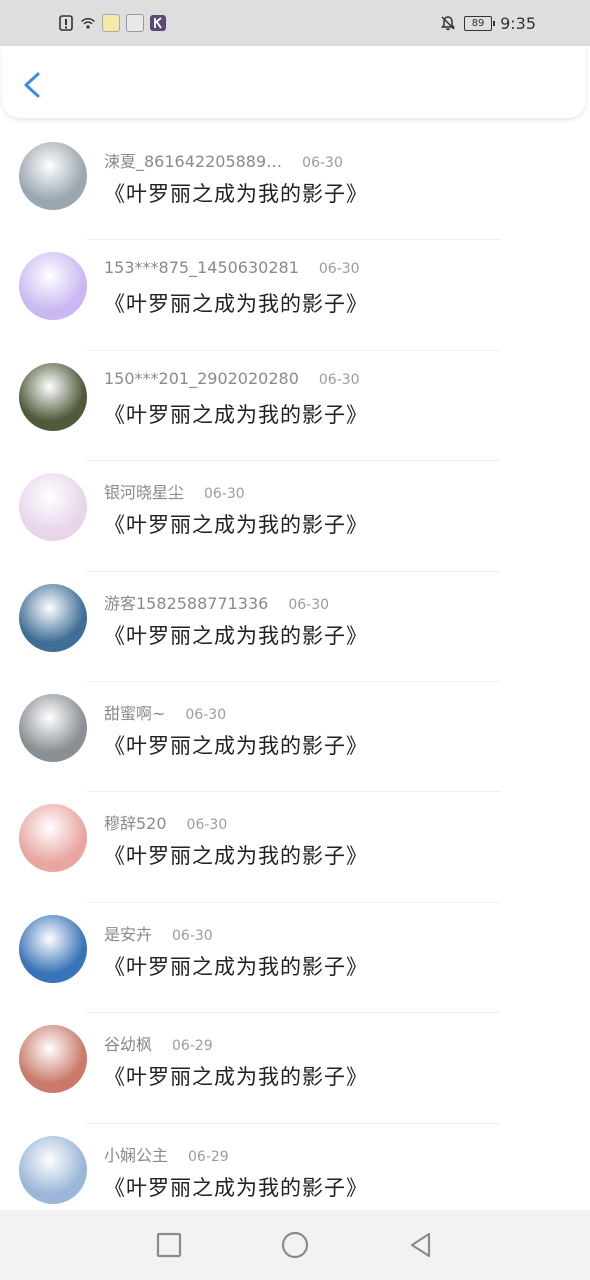 The image size is (590, 1280). What do you see at coordinates (88, 23) in the screenshot?
I see `wifi-icon` at bounding box center [88, 23].